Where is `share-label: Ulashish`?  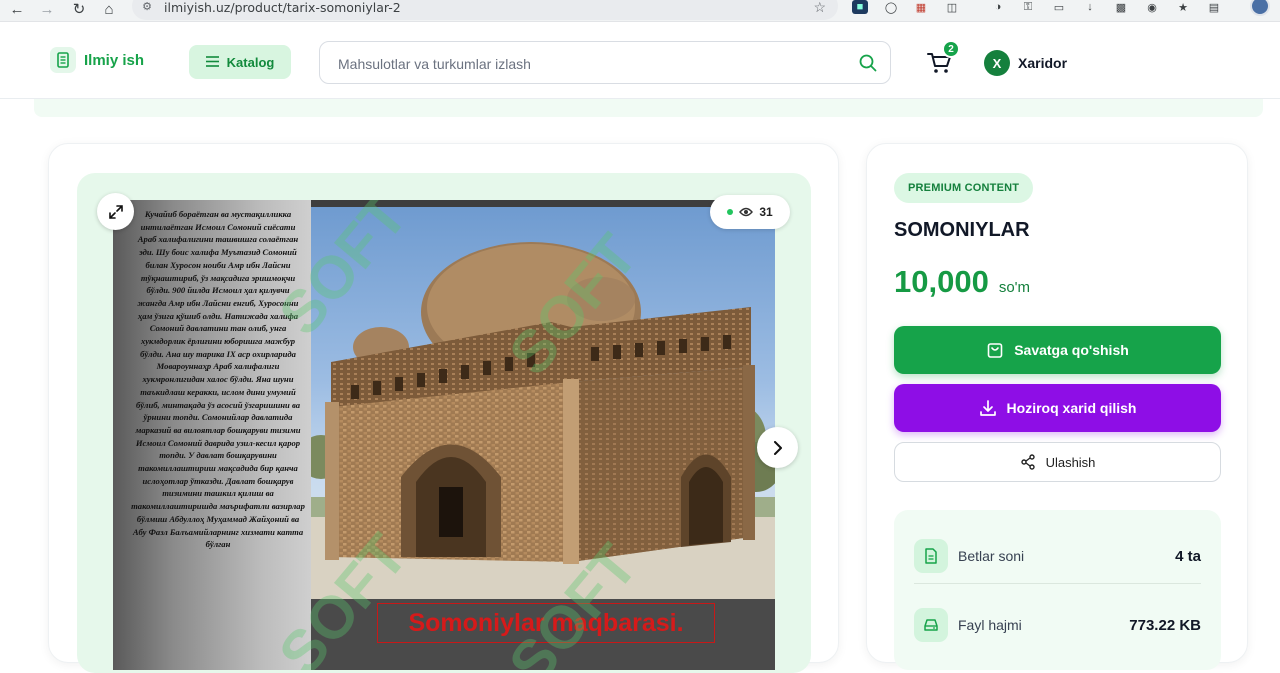 share-label: Ulashish is located at coordinates (1070, 462).